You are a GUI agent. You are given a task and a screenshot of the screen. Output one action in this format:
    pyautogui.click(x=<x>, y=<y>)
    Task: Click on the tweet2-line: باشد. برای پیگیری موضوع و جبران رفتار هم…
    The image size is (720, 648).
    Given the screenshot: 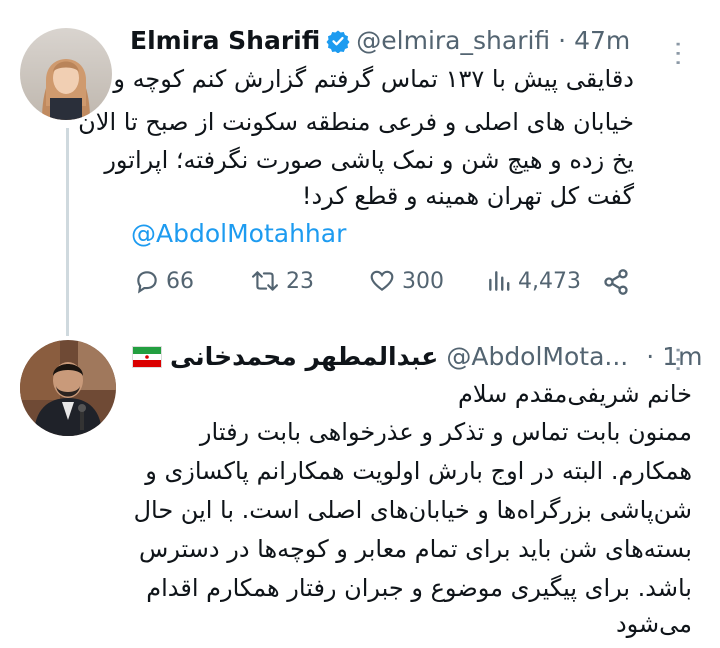 What is the action you would take?
    pyautogui.click(x=419, y=588)
    